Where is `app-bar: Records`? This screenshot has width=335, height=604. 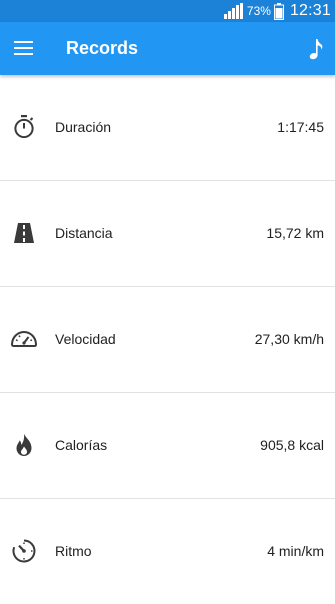
app-bar: Records is located at coordinates (167, 48).